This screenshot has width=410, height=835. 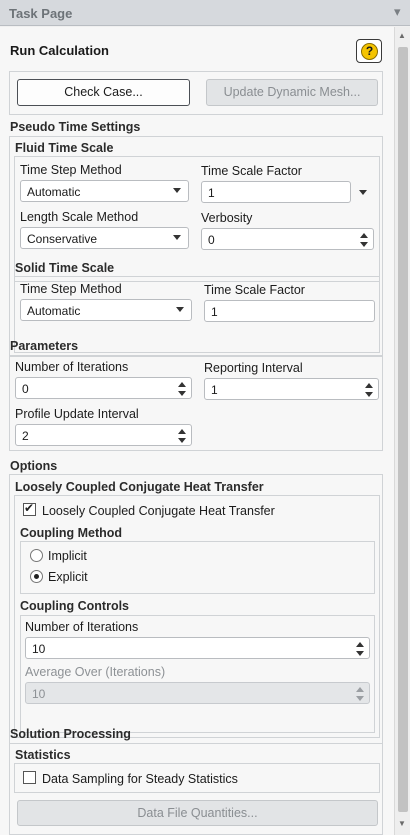 What do you see at coordinates (44, 346) in the screenshot?
I see `parameters-heading: Parameters` at bounding box center [44, 346].